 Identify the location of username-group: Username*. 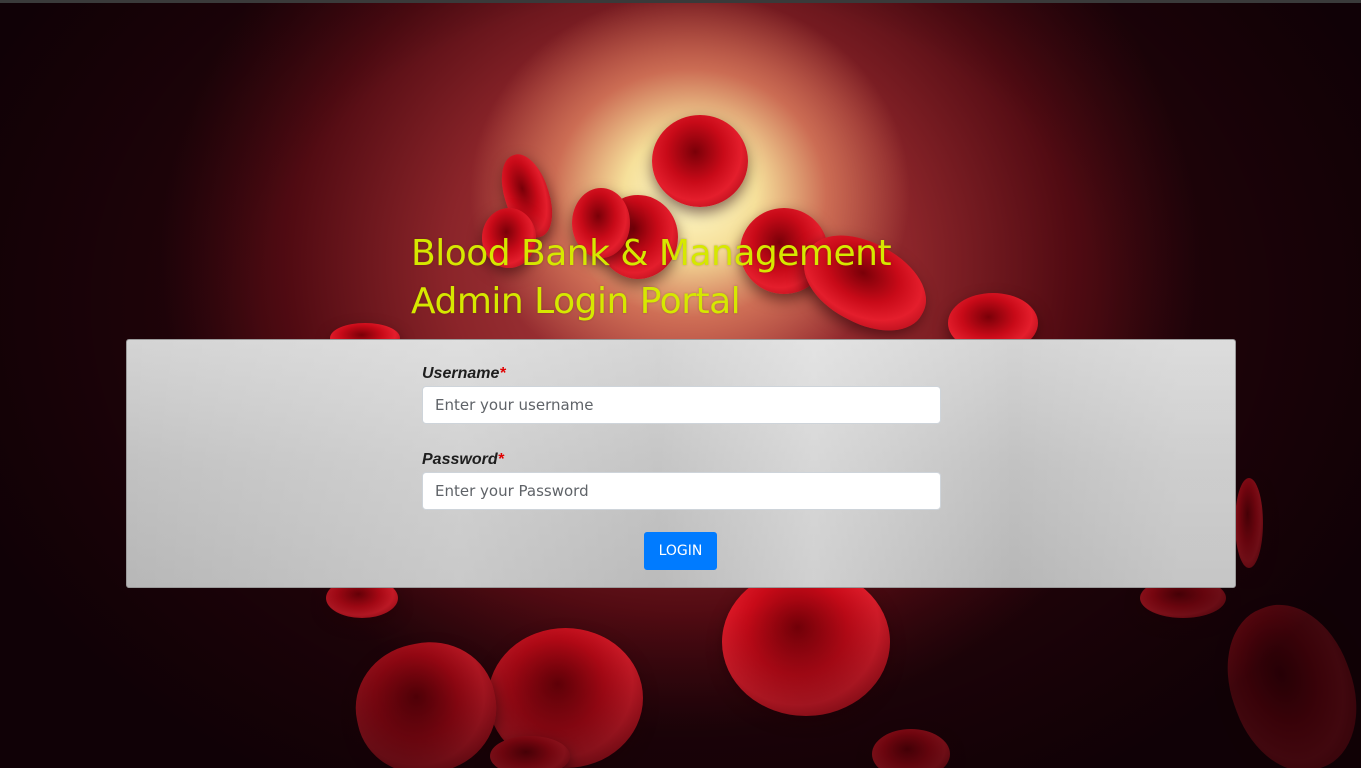
(681, 394).